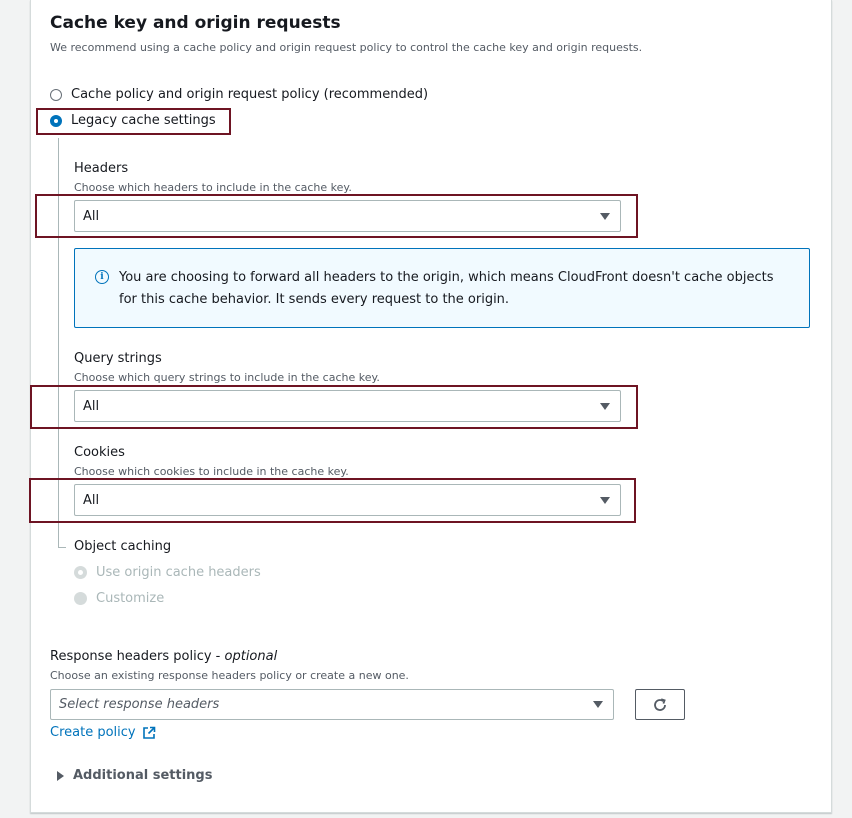  I want to click on radio-use-origin-cache-headers: Use origin cache headers, so click(167, 572).